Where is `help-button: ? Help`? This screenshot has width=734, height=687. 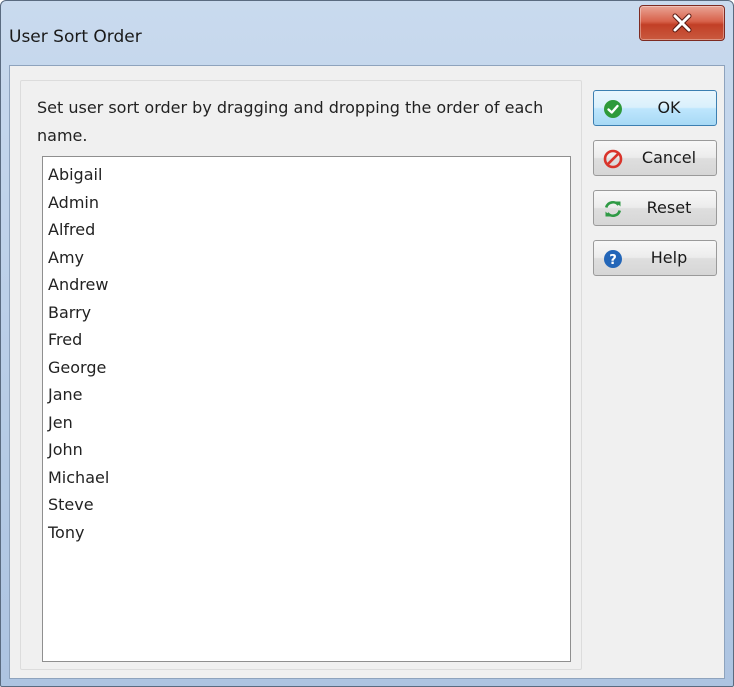 help-button: ? Help is located at coordinates (655, 258).